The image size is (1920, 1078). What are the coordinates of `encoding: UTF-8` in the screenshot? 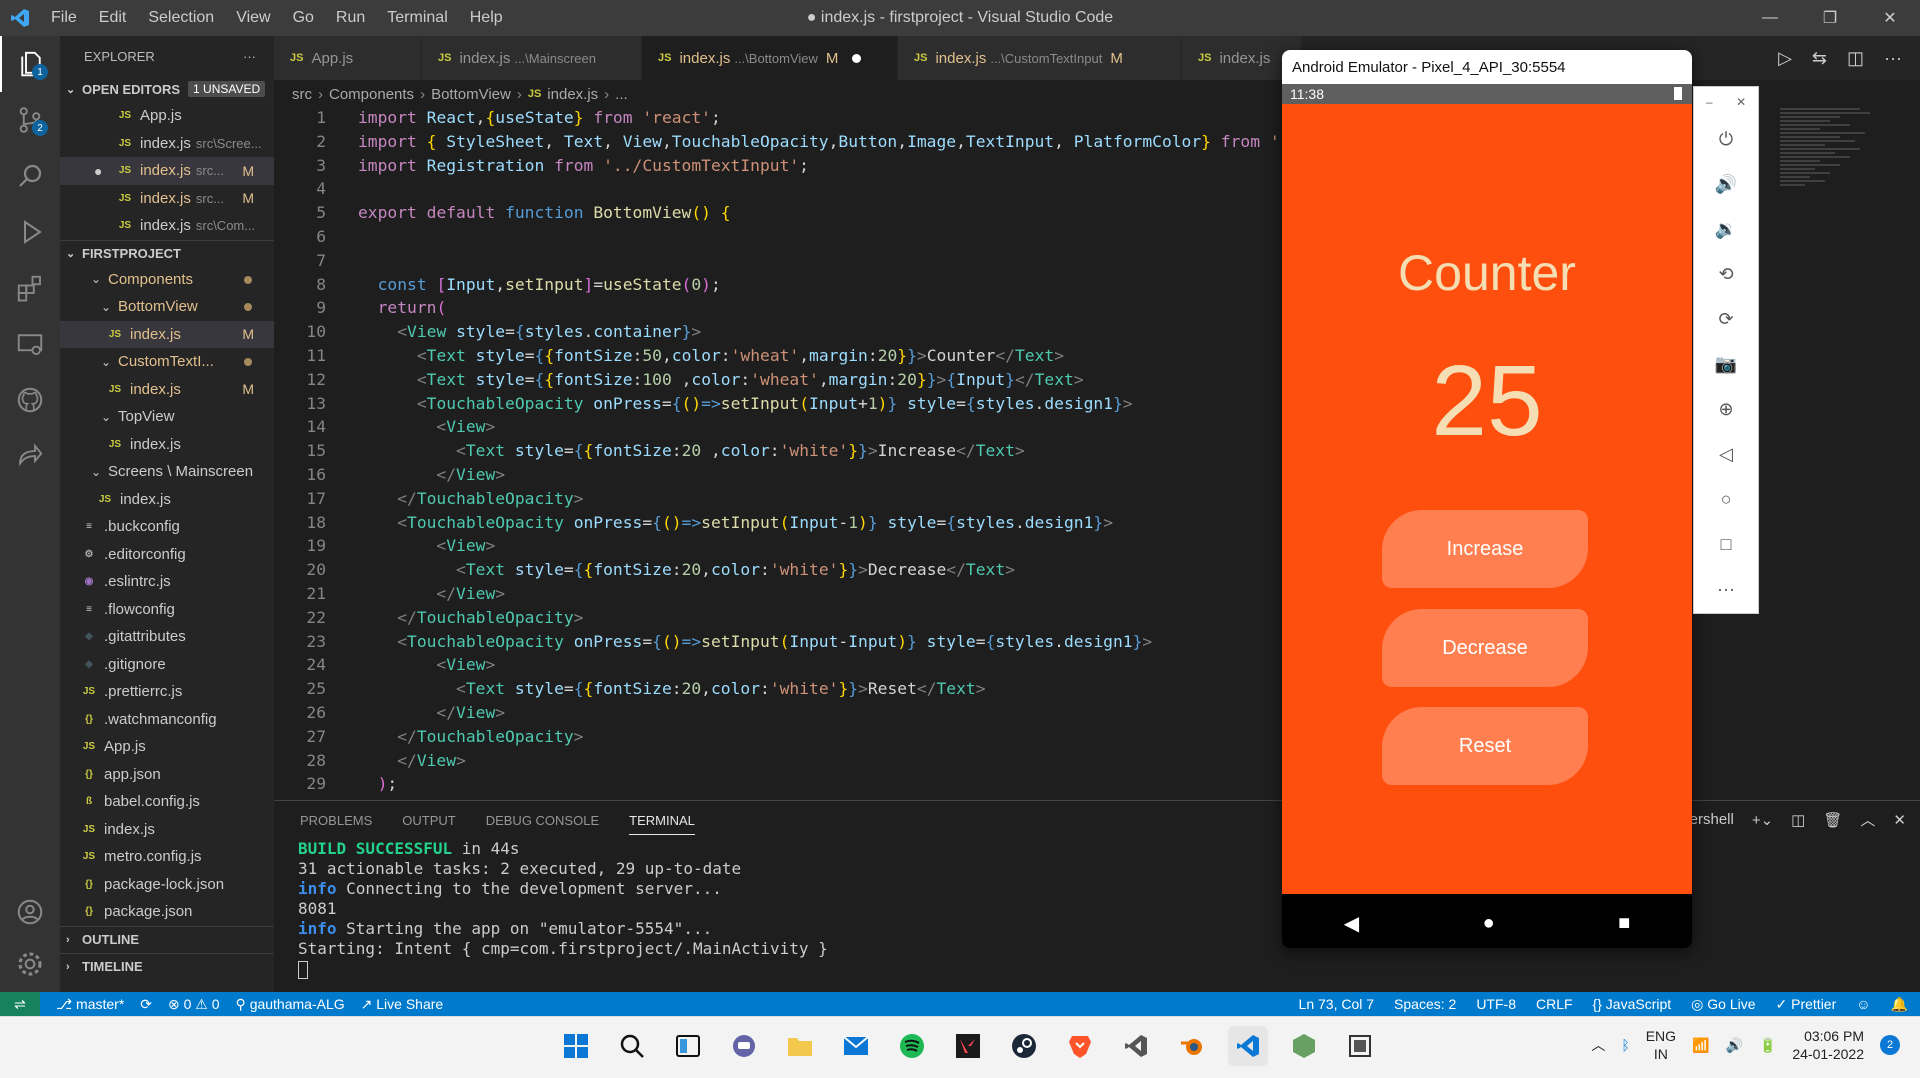 It's located at (1496, 1004).